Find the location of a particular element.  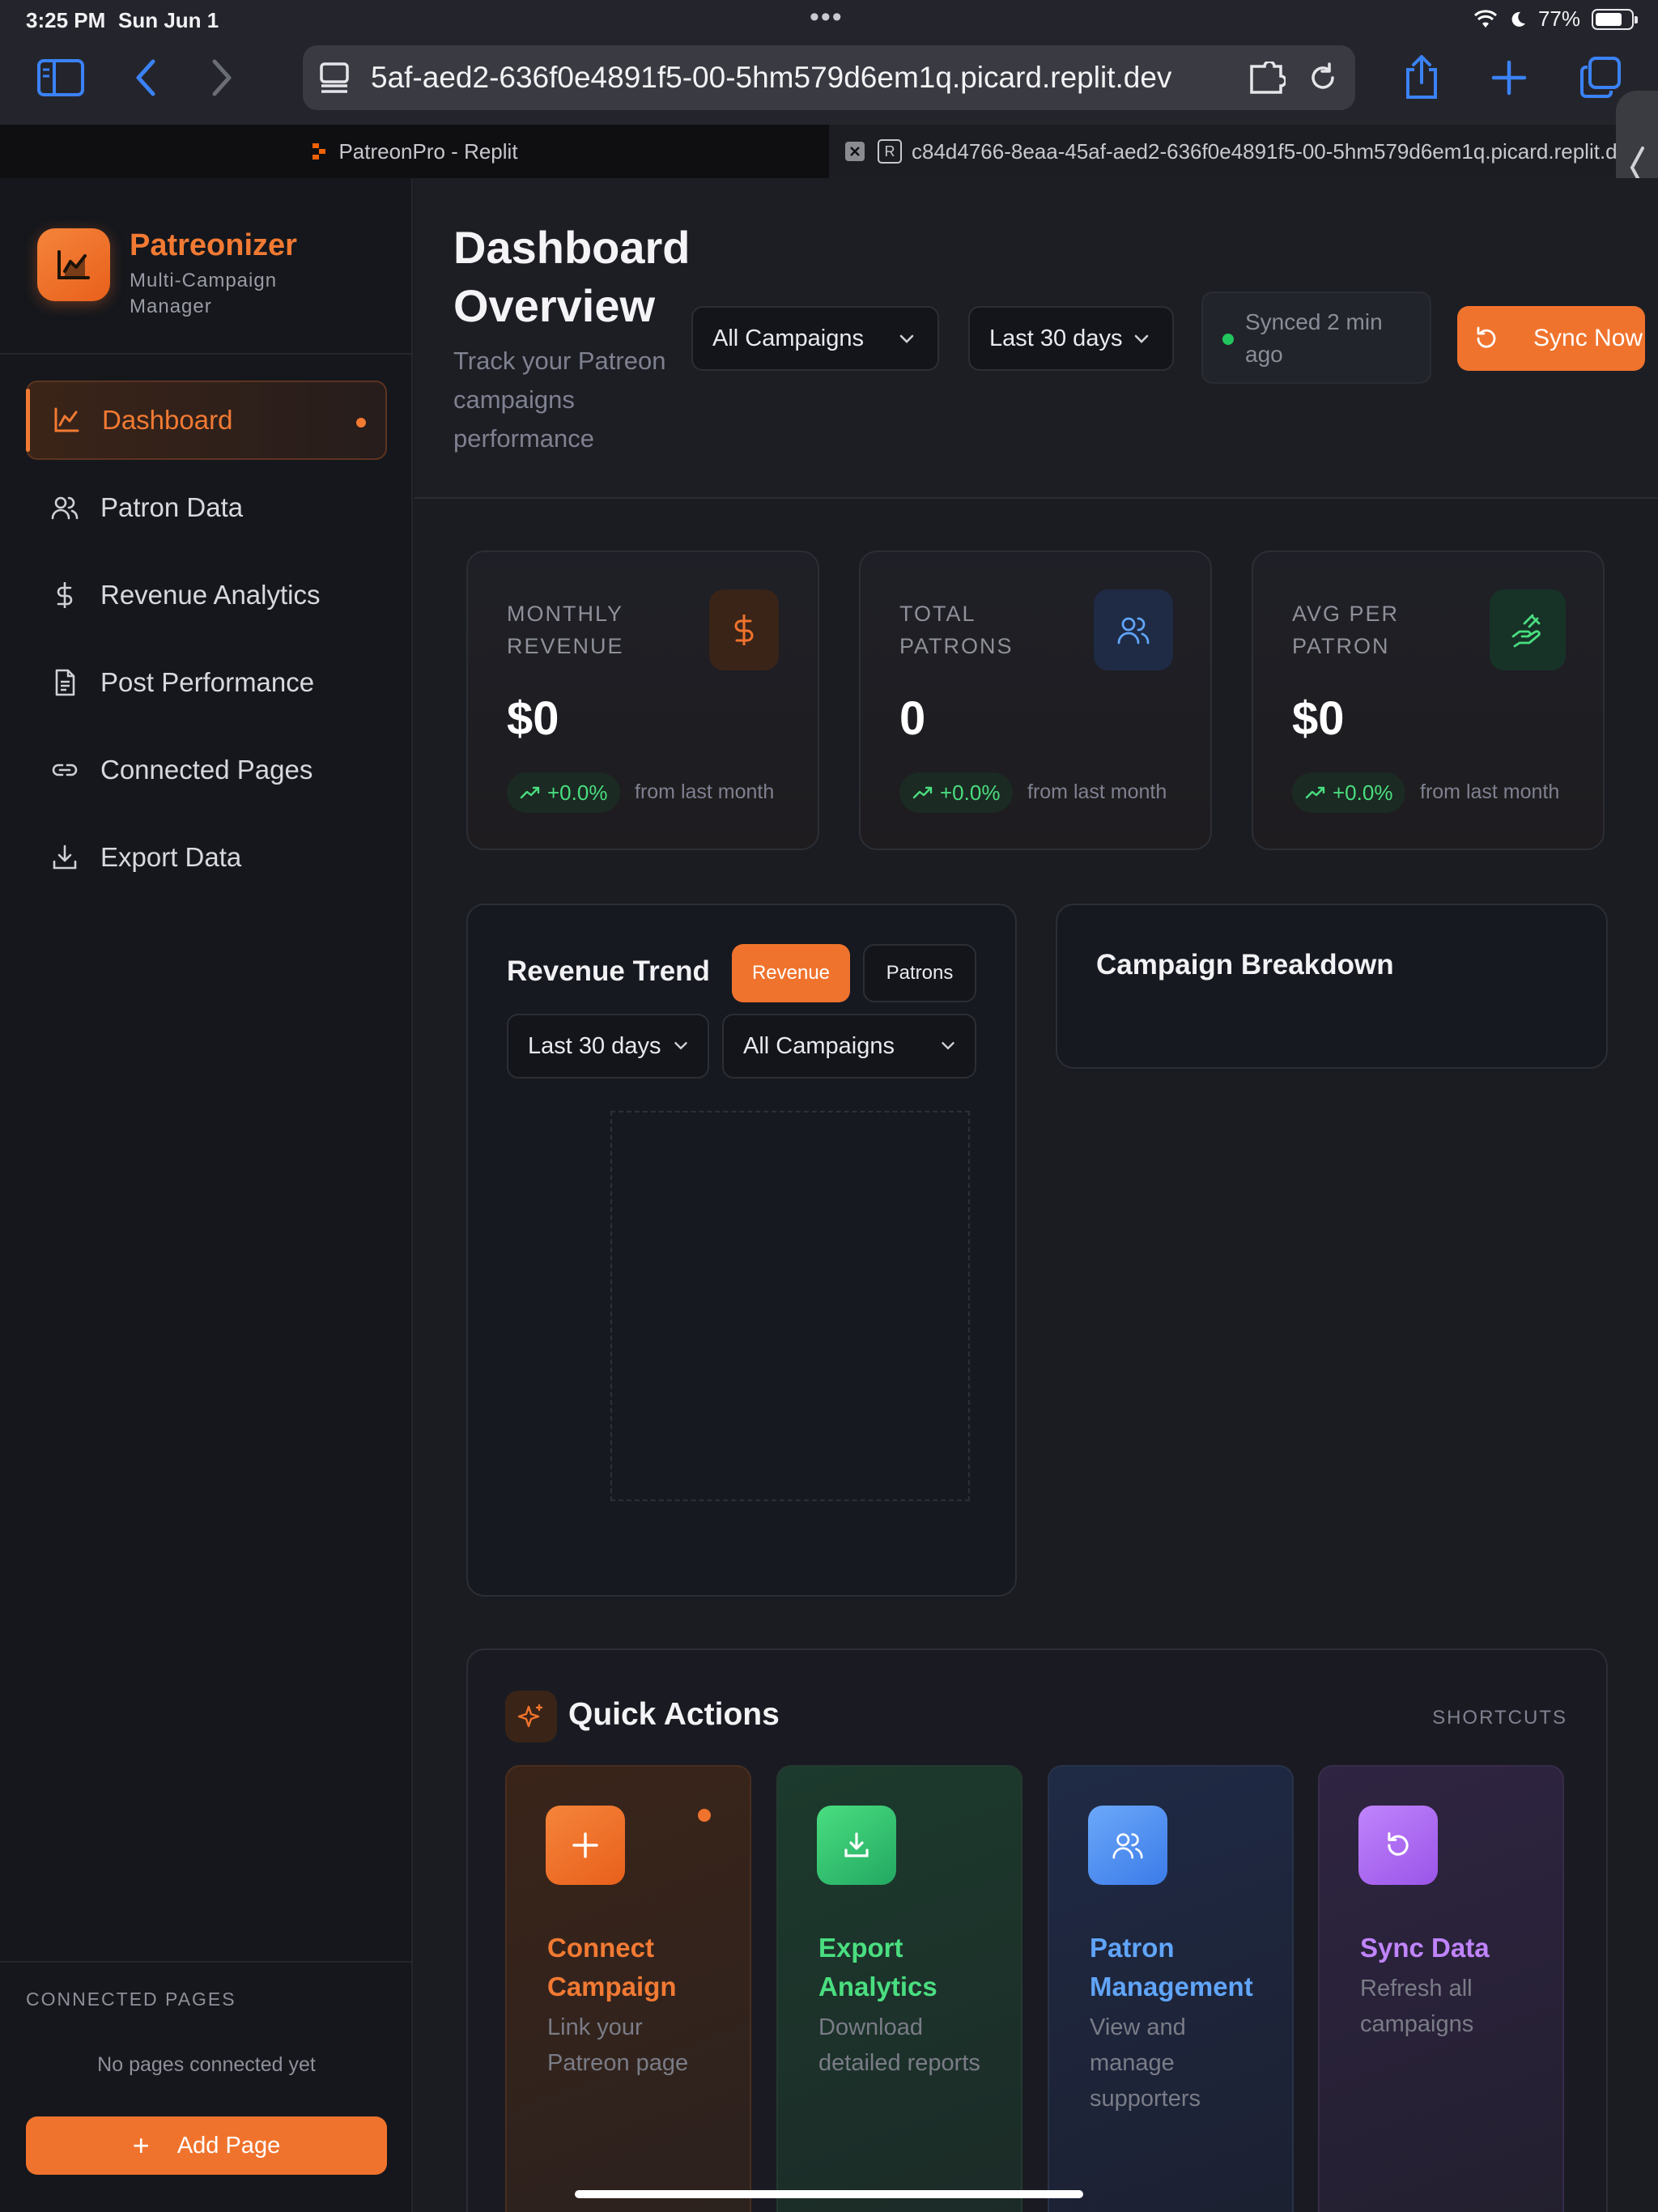

page-title: Dashboard Overview is located at coordinates (572, 276).